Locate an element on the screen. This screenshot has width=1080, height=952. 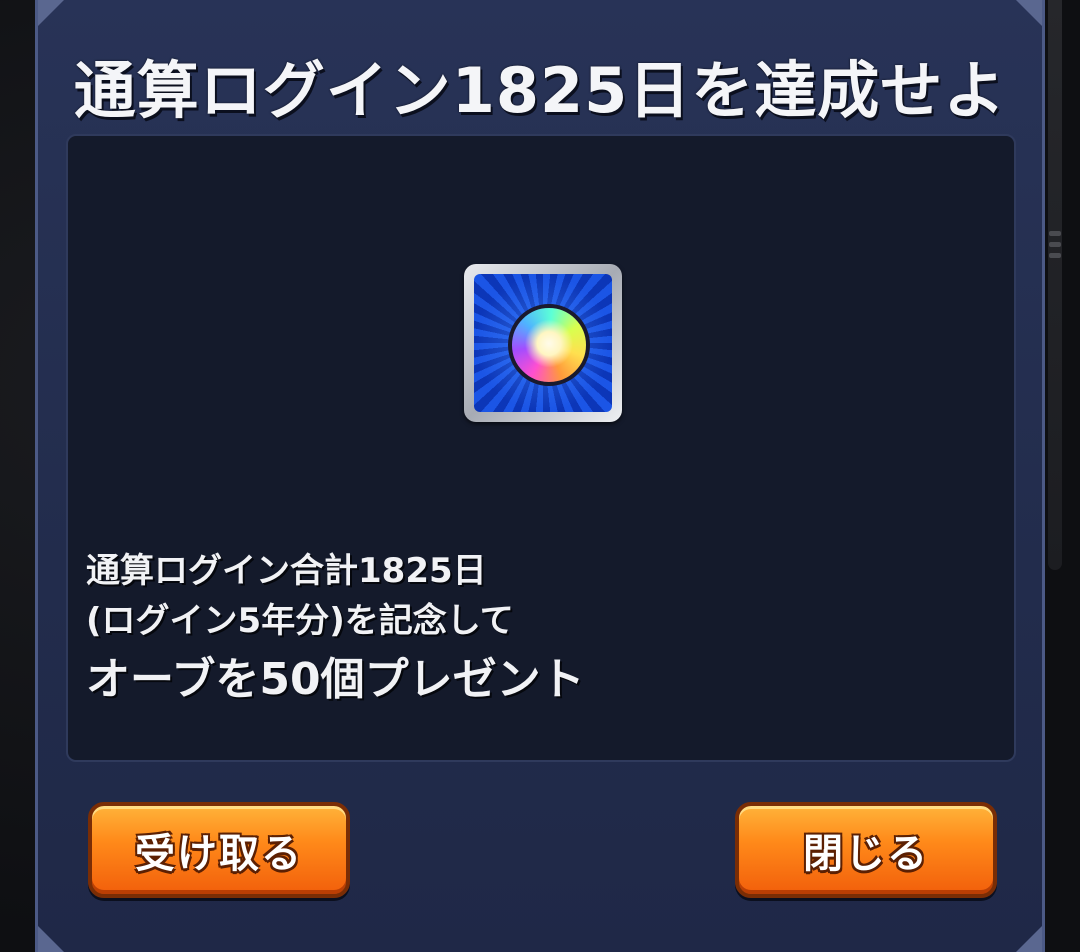
scrollbar-track is located at coordinates (1055, 285).